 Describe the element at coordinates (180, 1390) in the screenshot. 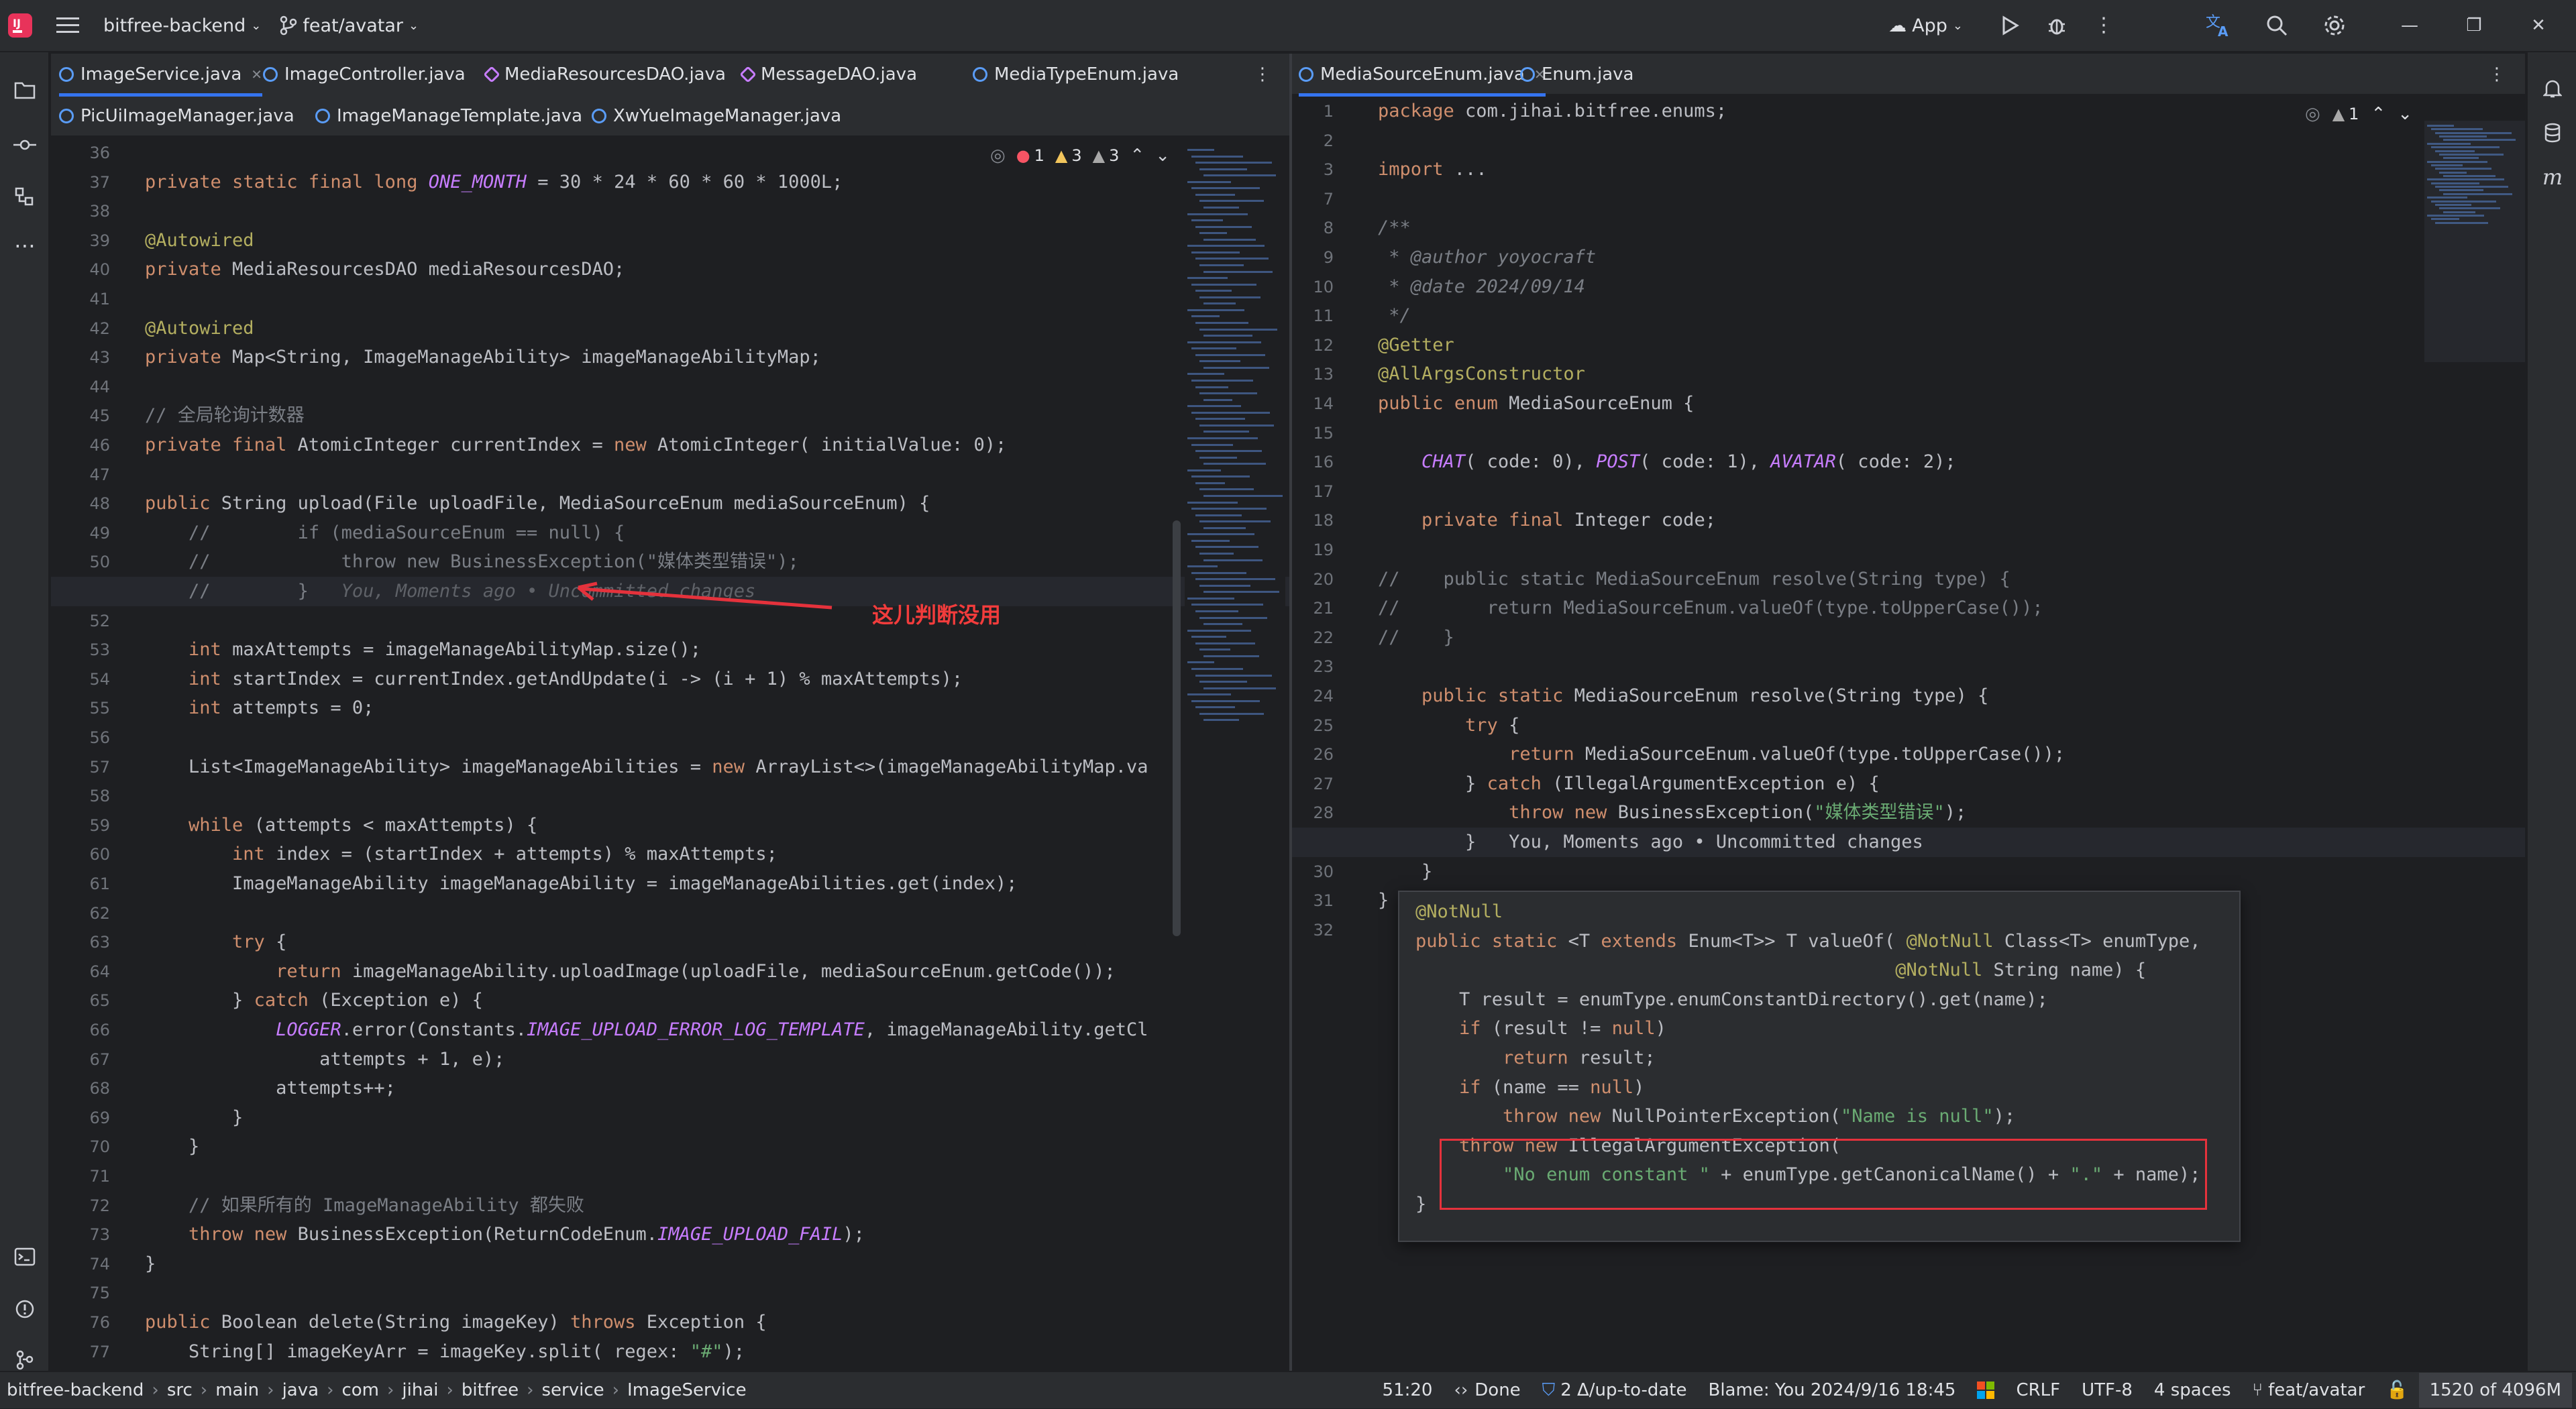

I see `breadcrumb-item: src` at that location.